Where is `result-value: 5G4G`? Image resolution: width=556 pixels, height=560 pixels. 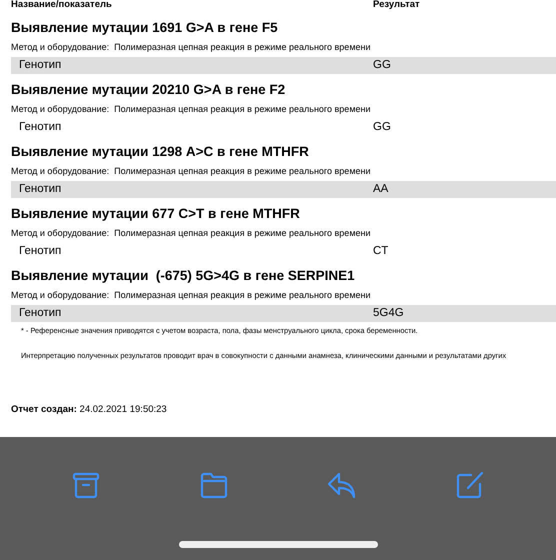
result-value: 5G4G is located at coordinates (388, 313).